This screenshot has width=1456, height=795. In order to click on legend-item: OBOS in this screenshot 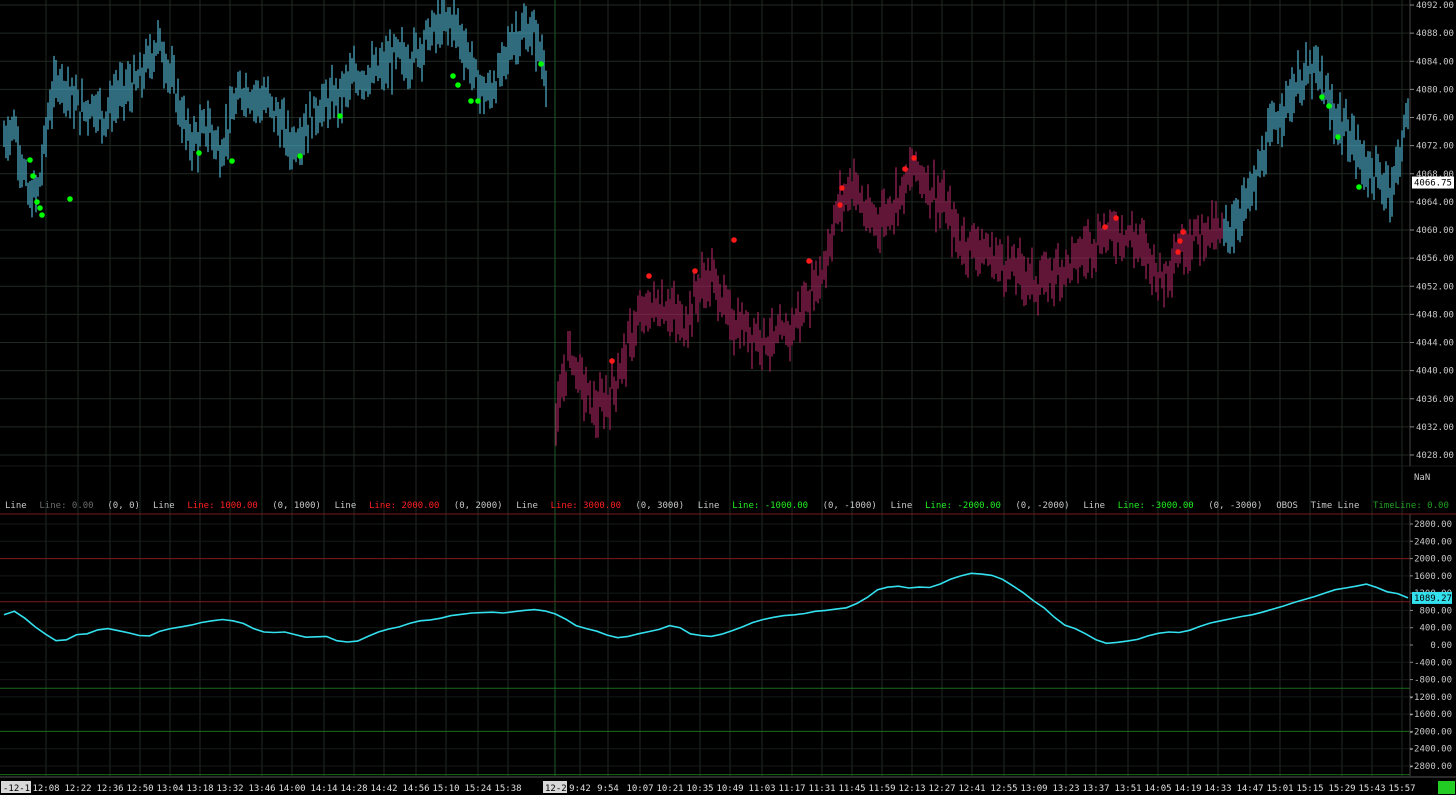, I will do `click(1287, 506)`.